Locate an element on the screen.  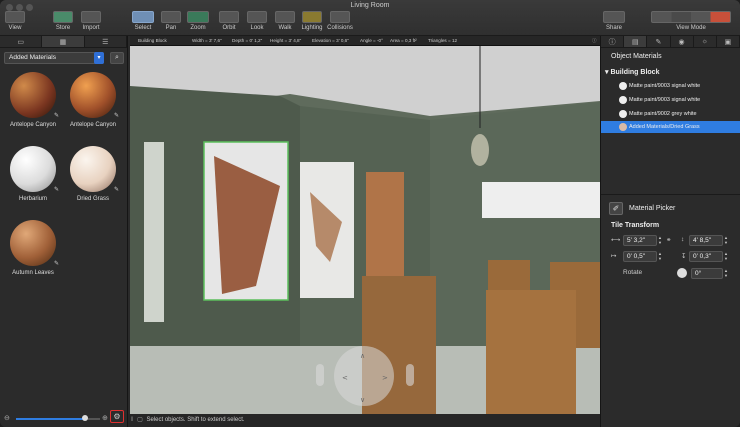
thumbnail-size-slider: ⊖ ⊕ is located at coordinates (65, 419).